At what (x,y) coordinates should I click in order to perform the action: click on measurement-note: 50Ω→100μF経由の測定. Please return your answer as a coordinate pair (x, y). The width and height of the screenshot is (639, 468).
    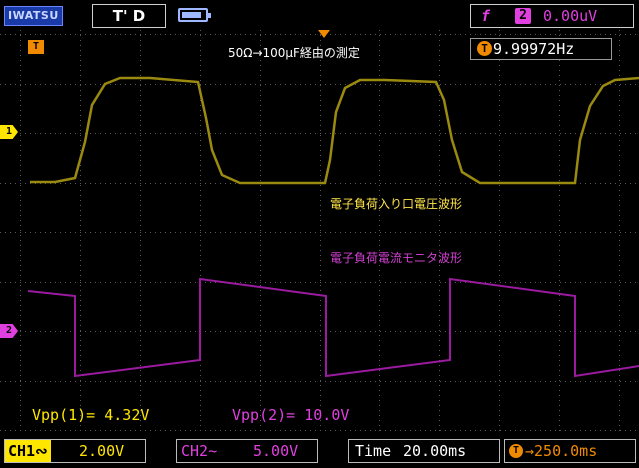
    Looking at the image, I should click on (294, 53).